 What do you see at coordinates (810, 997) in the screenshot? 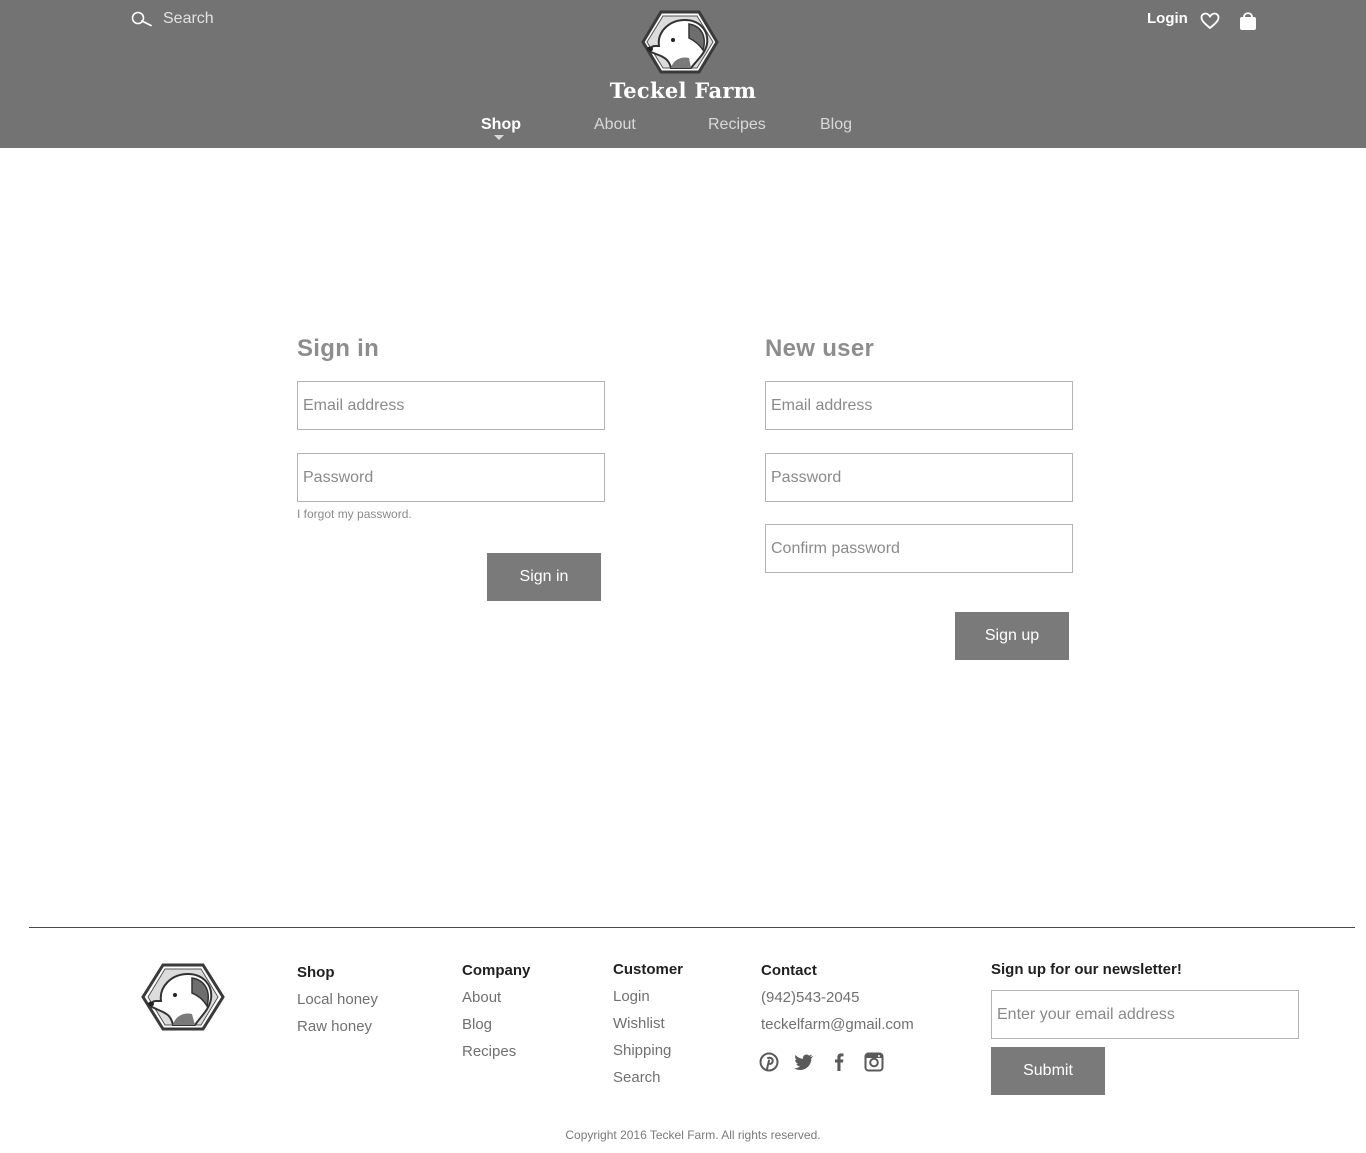
I see `footer-phone: (942)543-2045` at bounding box center [810, 997].